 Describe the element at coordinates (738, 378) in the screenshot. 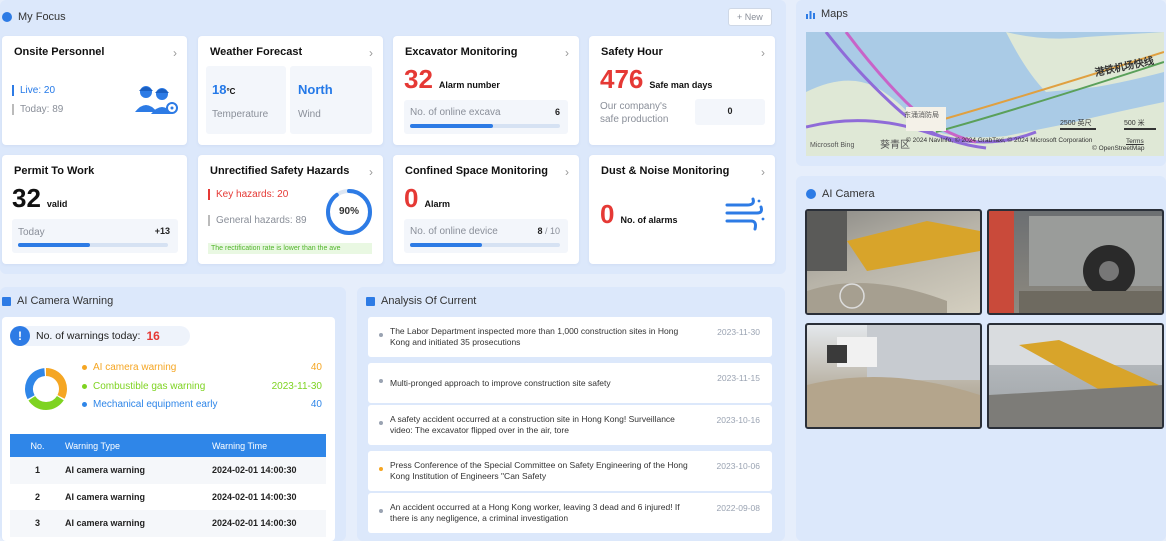

I see `news-date: 2023-11-15` at that location.